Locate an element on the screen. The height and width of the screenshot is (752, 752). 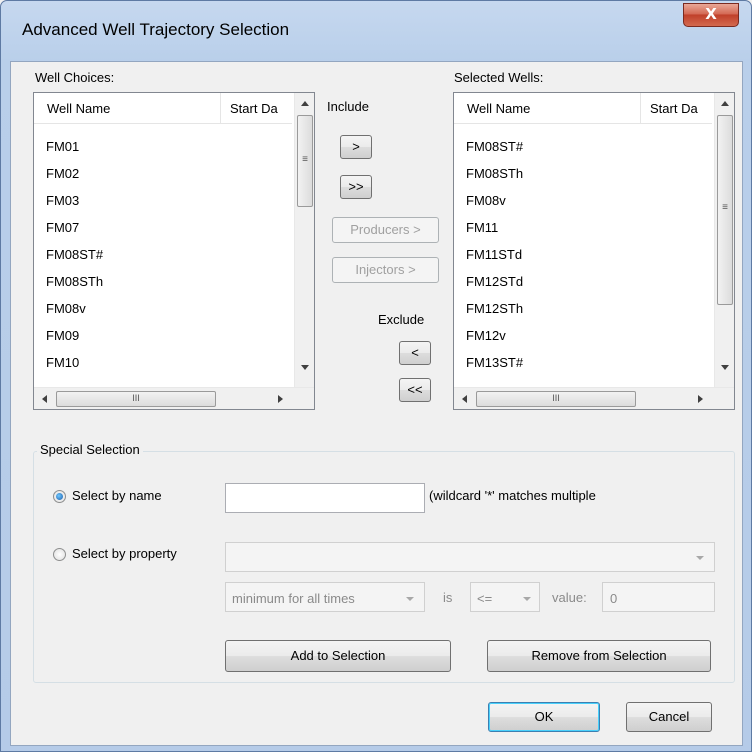
list-item: FM03 is located at coordinates (62, 200).